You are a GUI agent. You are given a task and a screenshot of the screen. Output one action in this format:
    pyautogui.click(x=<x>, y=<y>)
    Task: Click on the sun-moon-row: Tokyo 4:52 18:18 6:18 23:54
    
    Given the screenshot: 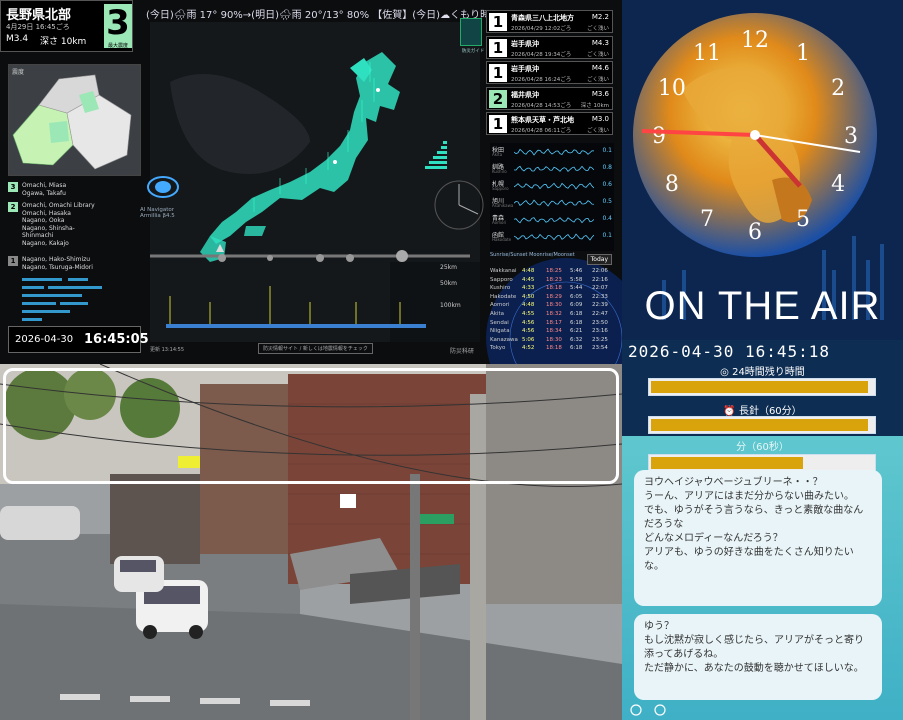 What is the action you would take?
    pyautogui.click(x=552, y=348)
    